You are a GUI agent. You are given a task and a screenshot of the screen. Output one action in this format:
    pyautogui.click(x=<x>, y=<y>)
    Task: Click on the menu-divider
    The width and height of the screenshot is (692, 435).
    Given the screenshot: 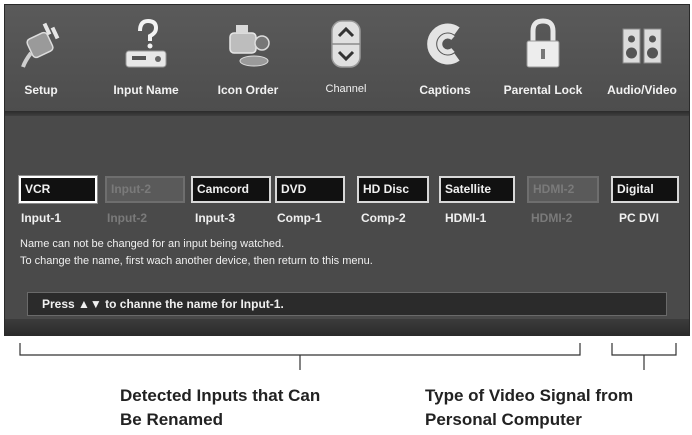 What is the action you would take?
    pyautogui.click(x=347, y=113)
    